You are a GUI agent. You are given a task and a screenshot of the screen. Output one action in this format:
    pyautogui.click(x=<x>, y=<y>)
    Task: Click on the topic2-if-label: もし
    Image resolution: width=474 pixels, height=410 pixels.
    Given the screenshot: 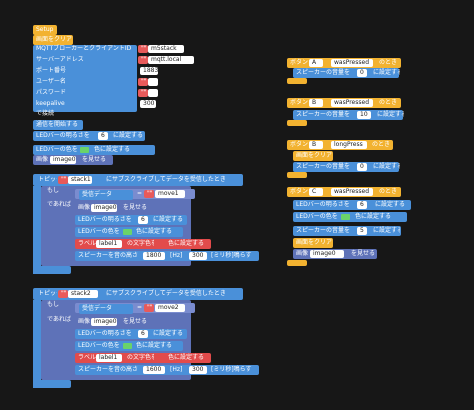 What is the action you would take?
    pyautogui.click(x=53, y=304)
    